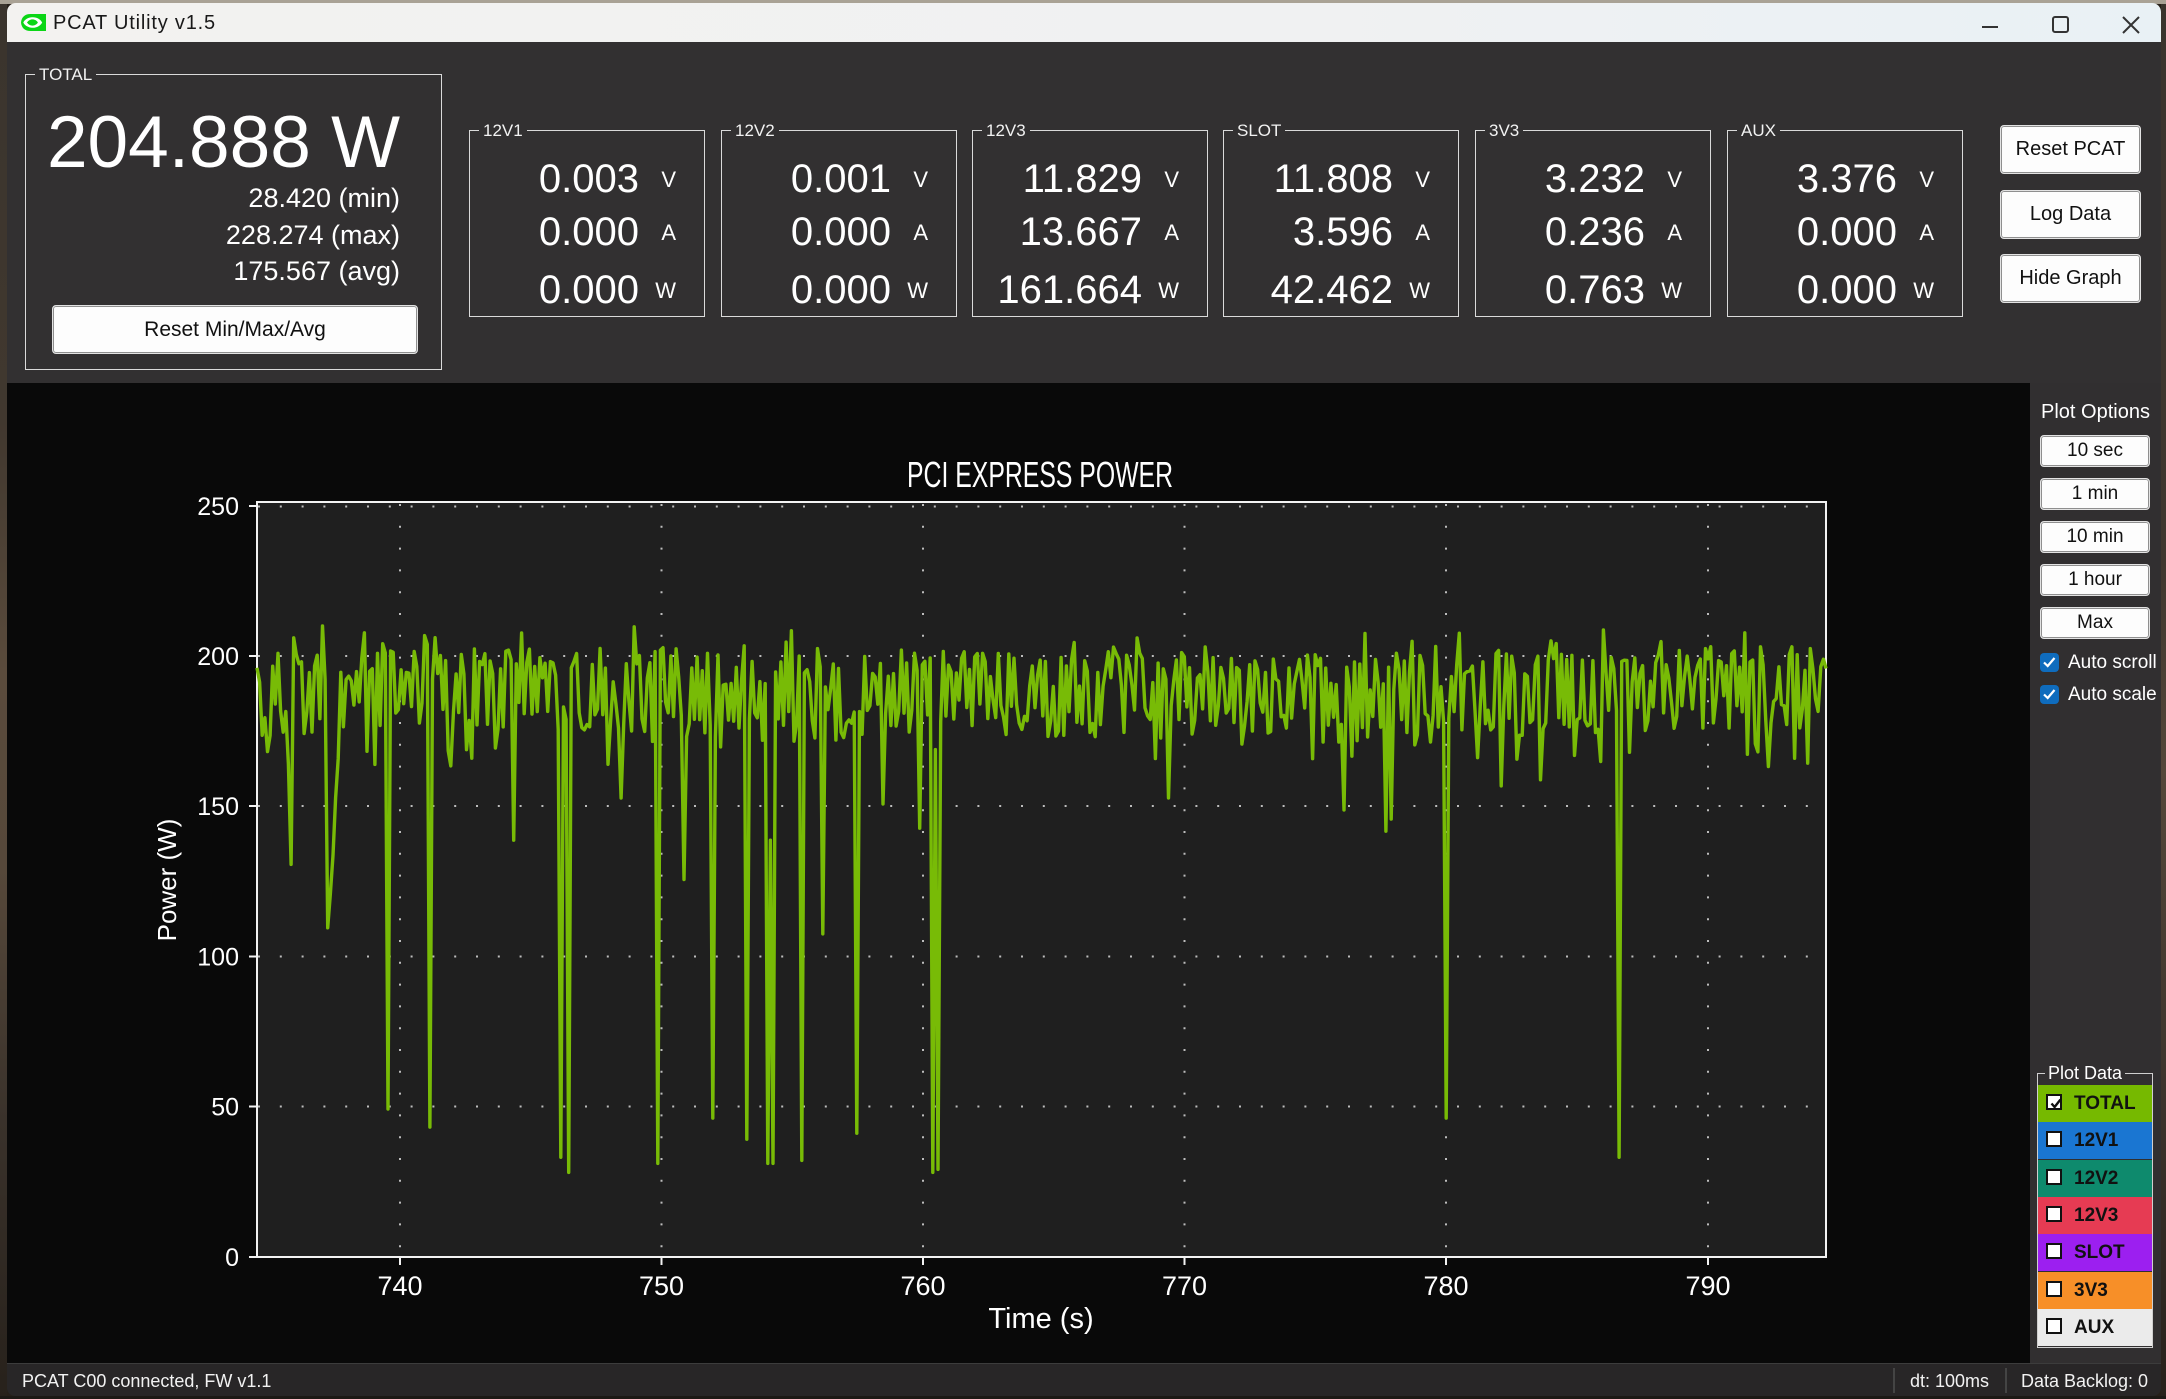  What do you see at coordinates (218, 507) in the screenshot?
I see `svg-text: 250` at bounding box center [218, 507].